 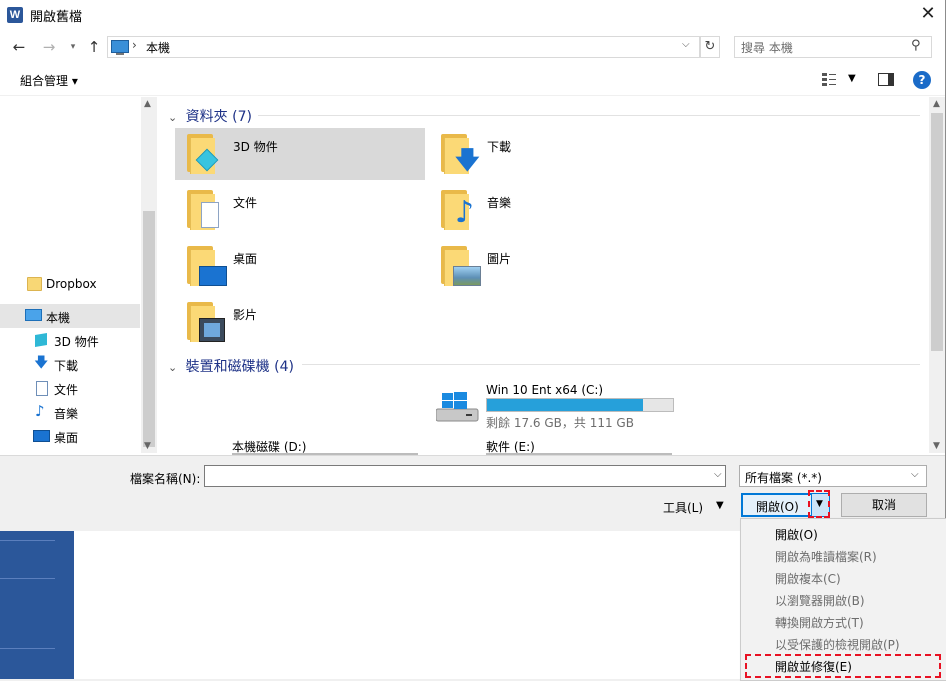 What do you see at coordinates (884, 505) in the screenshot?
I see `cancel-button: 取消` at bounding box center [884, 505].